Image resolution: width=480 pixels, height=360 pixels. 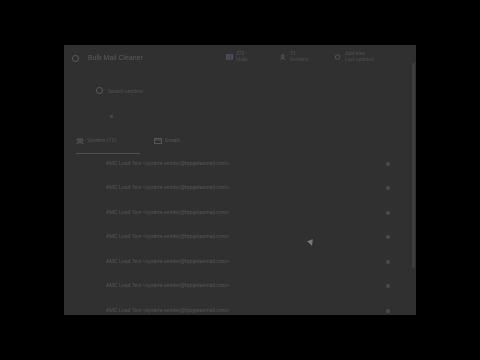 I want to click on tab-senders: Senders (71), so click(x=108, y=144).